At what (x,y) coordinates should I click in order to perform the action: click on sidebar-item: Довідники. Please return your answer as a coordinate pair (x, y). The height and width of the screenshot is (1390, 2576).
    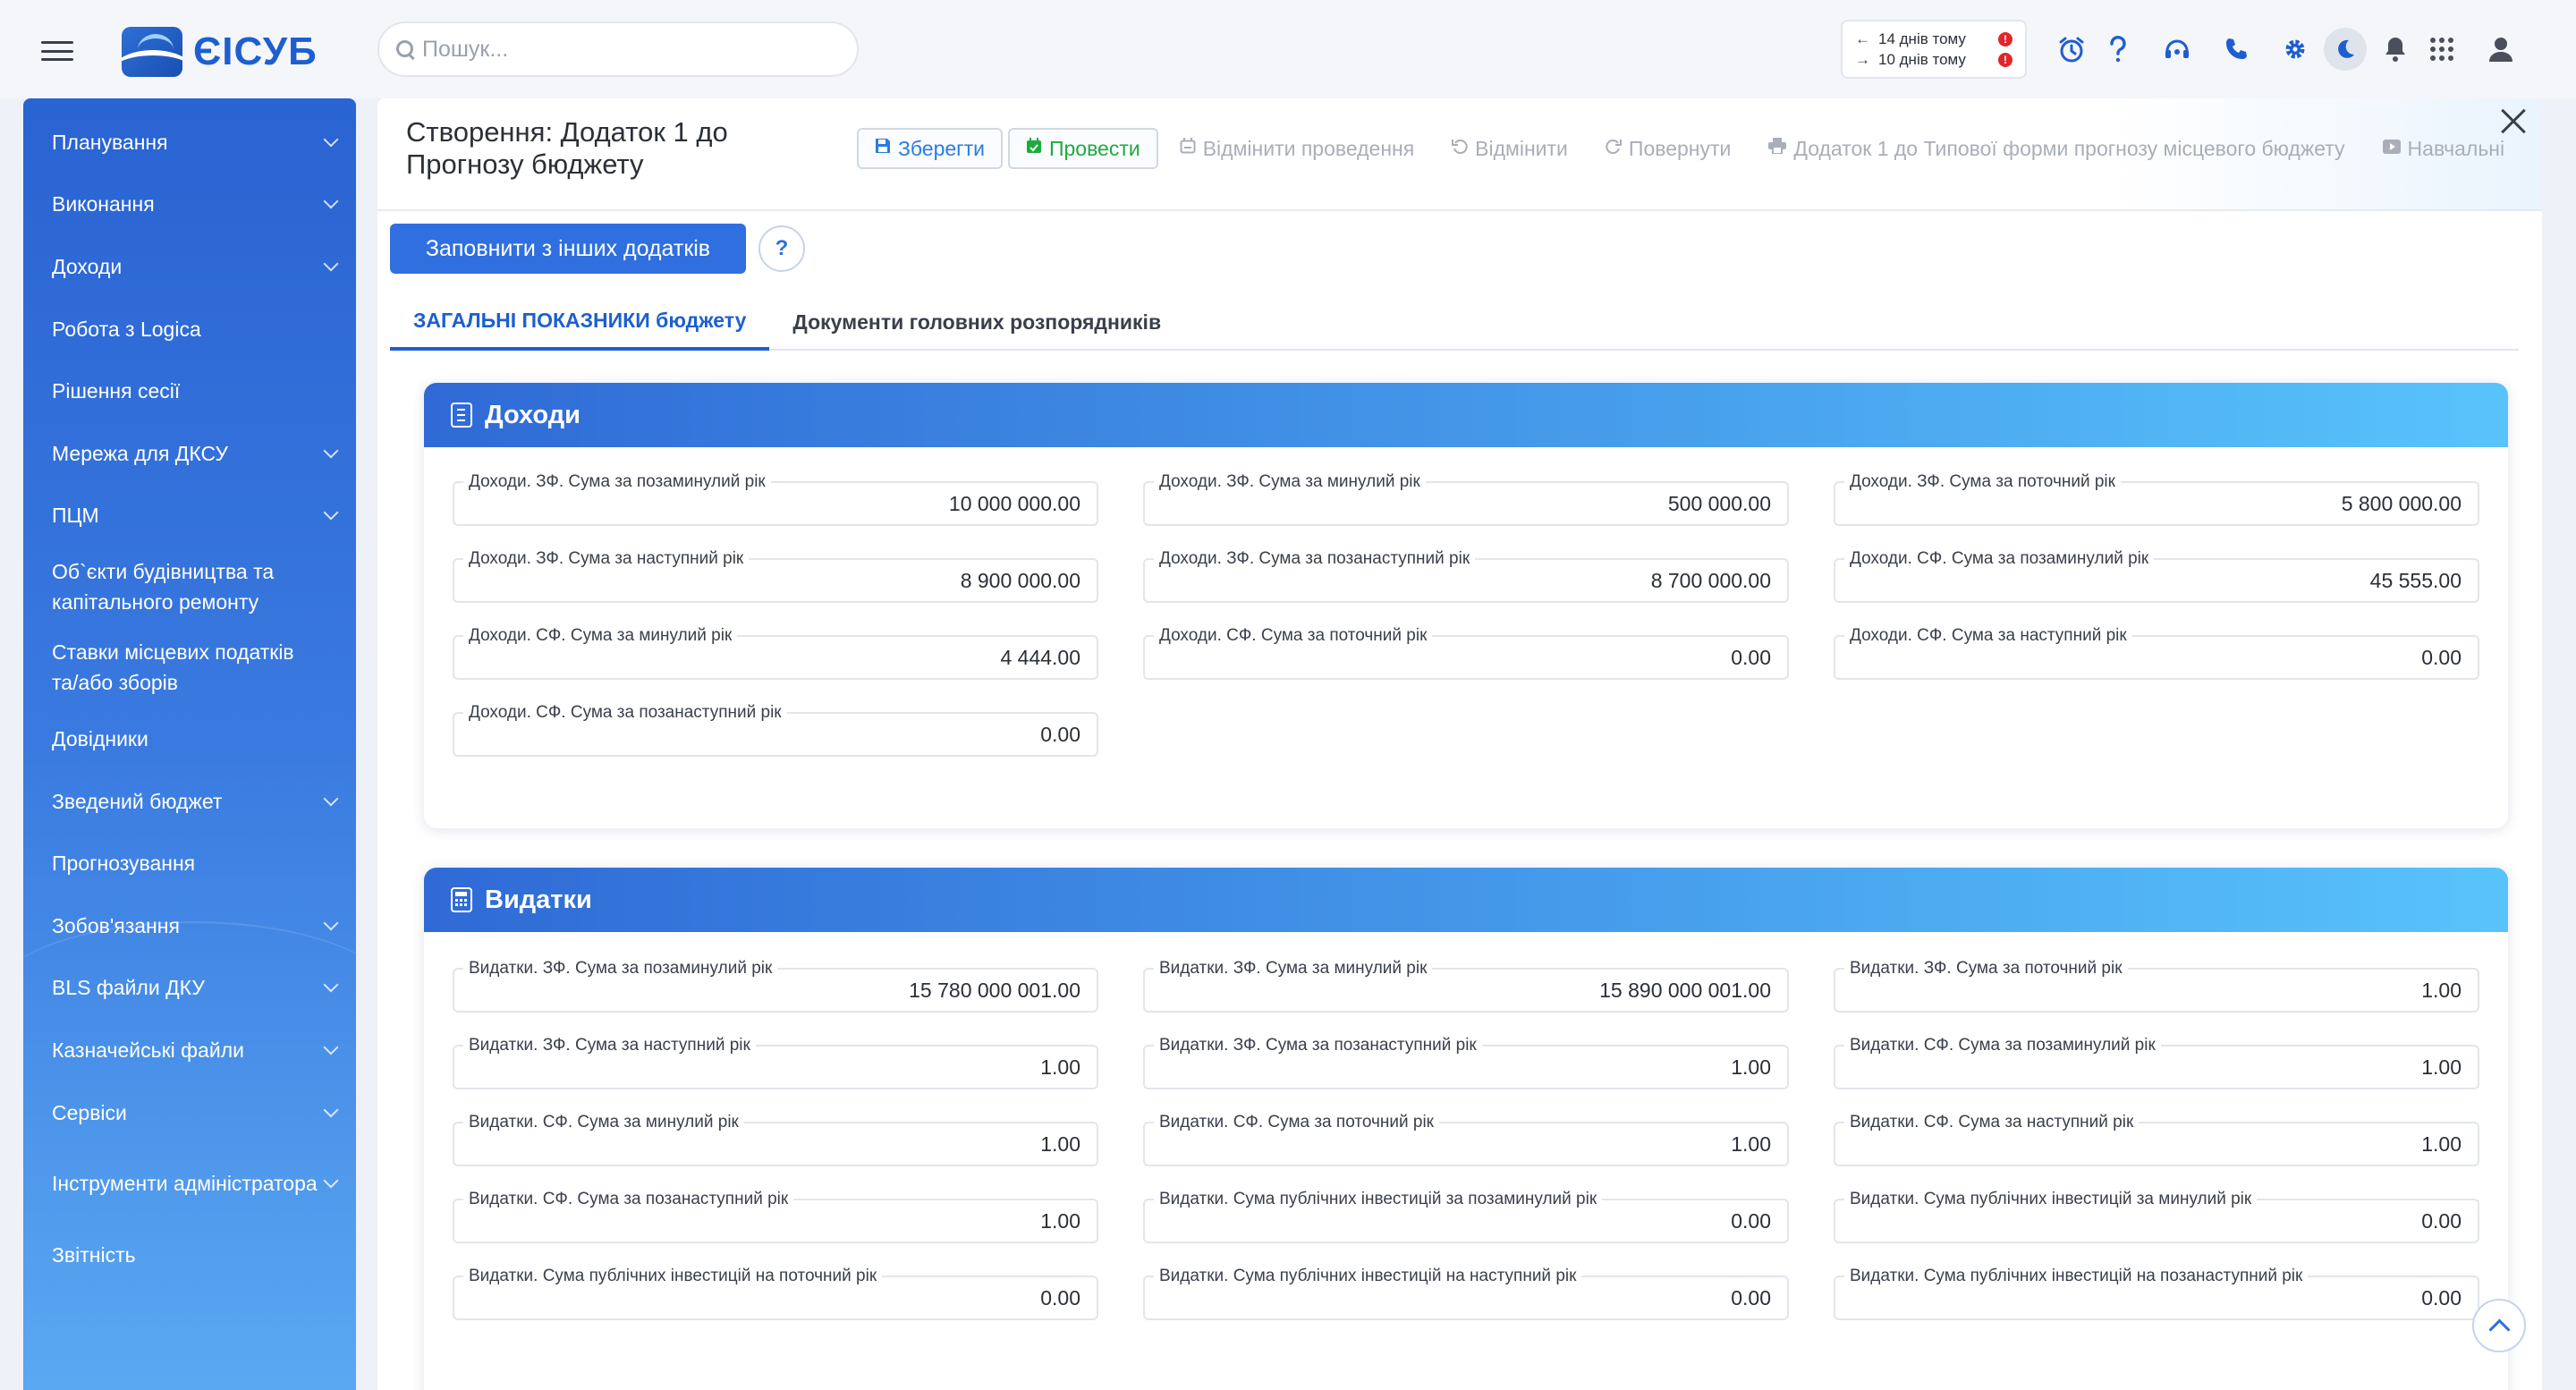
    Looking at the image, I should click on (189, 739).